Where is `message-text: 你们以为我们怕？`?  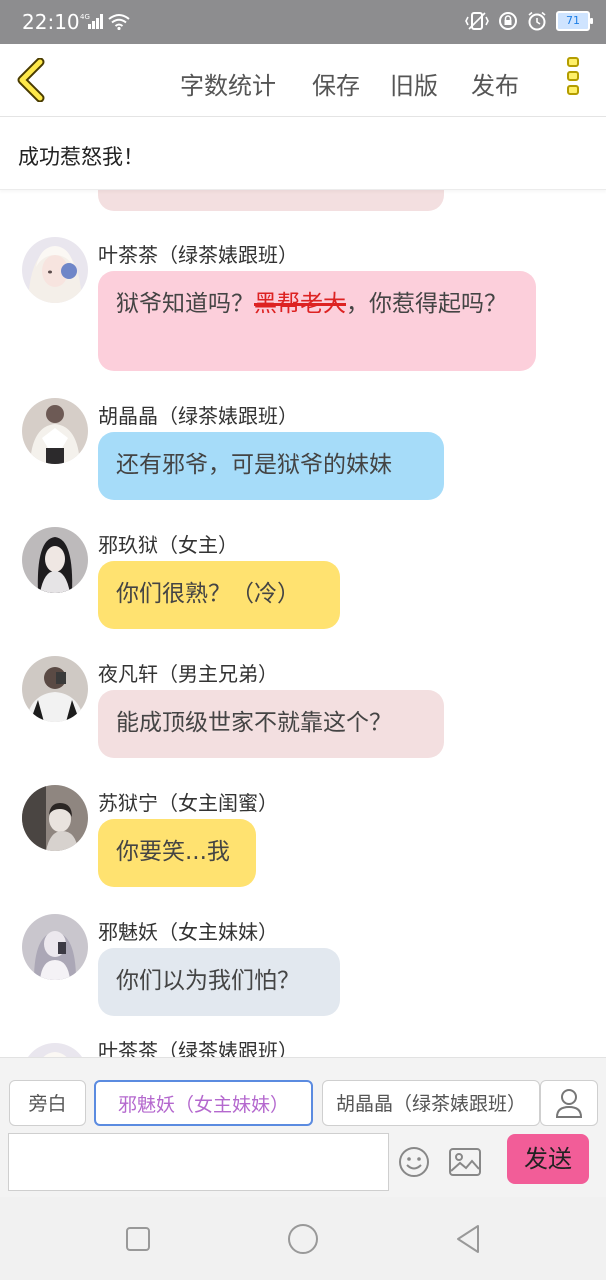 message-text: 你们以为我们怕？ is located at coordinates (208, 981).